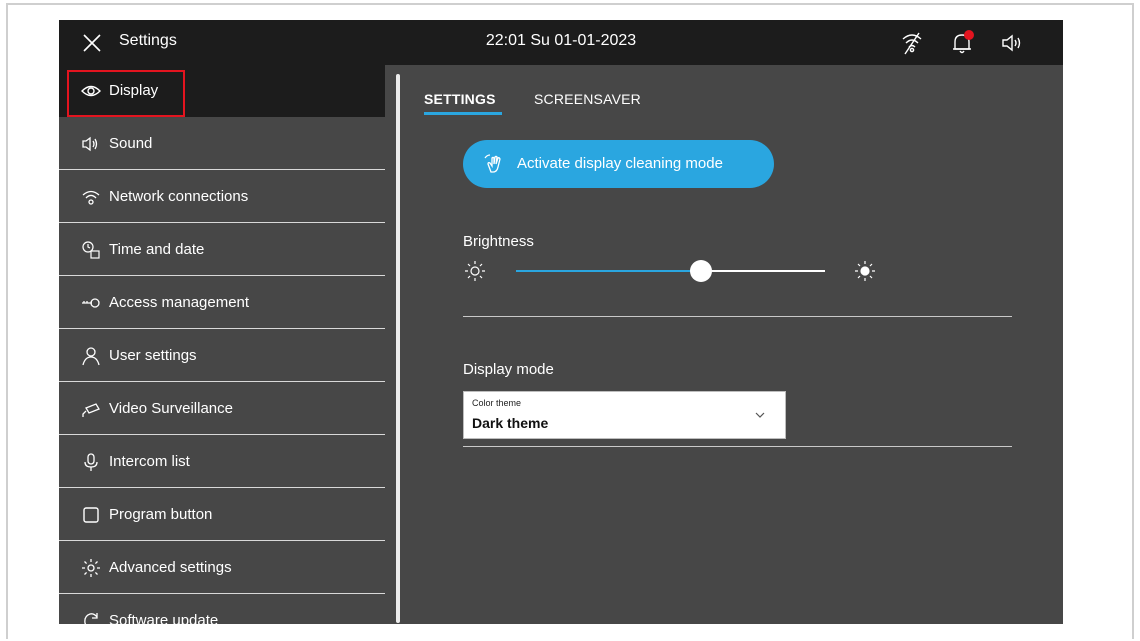 This screenshot has height=641, width=1140. I want to click on sidebar-item-label: Intercom list, so click(149, 461).